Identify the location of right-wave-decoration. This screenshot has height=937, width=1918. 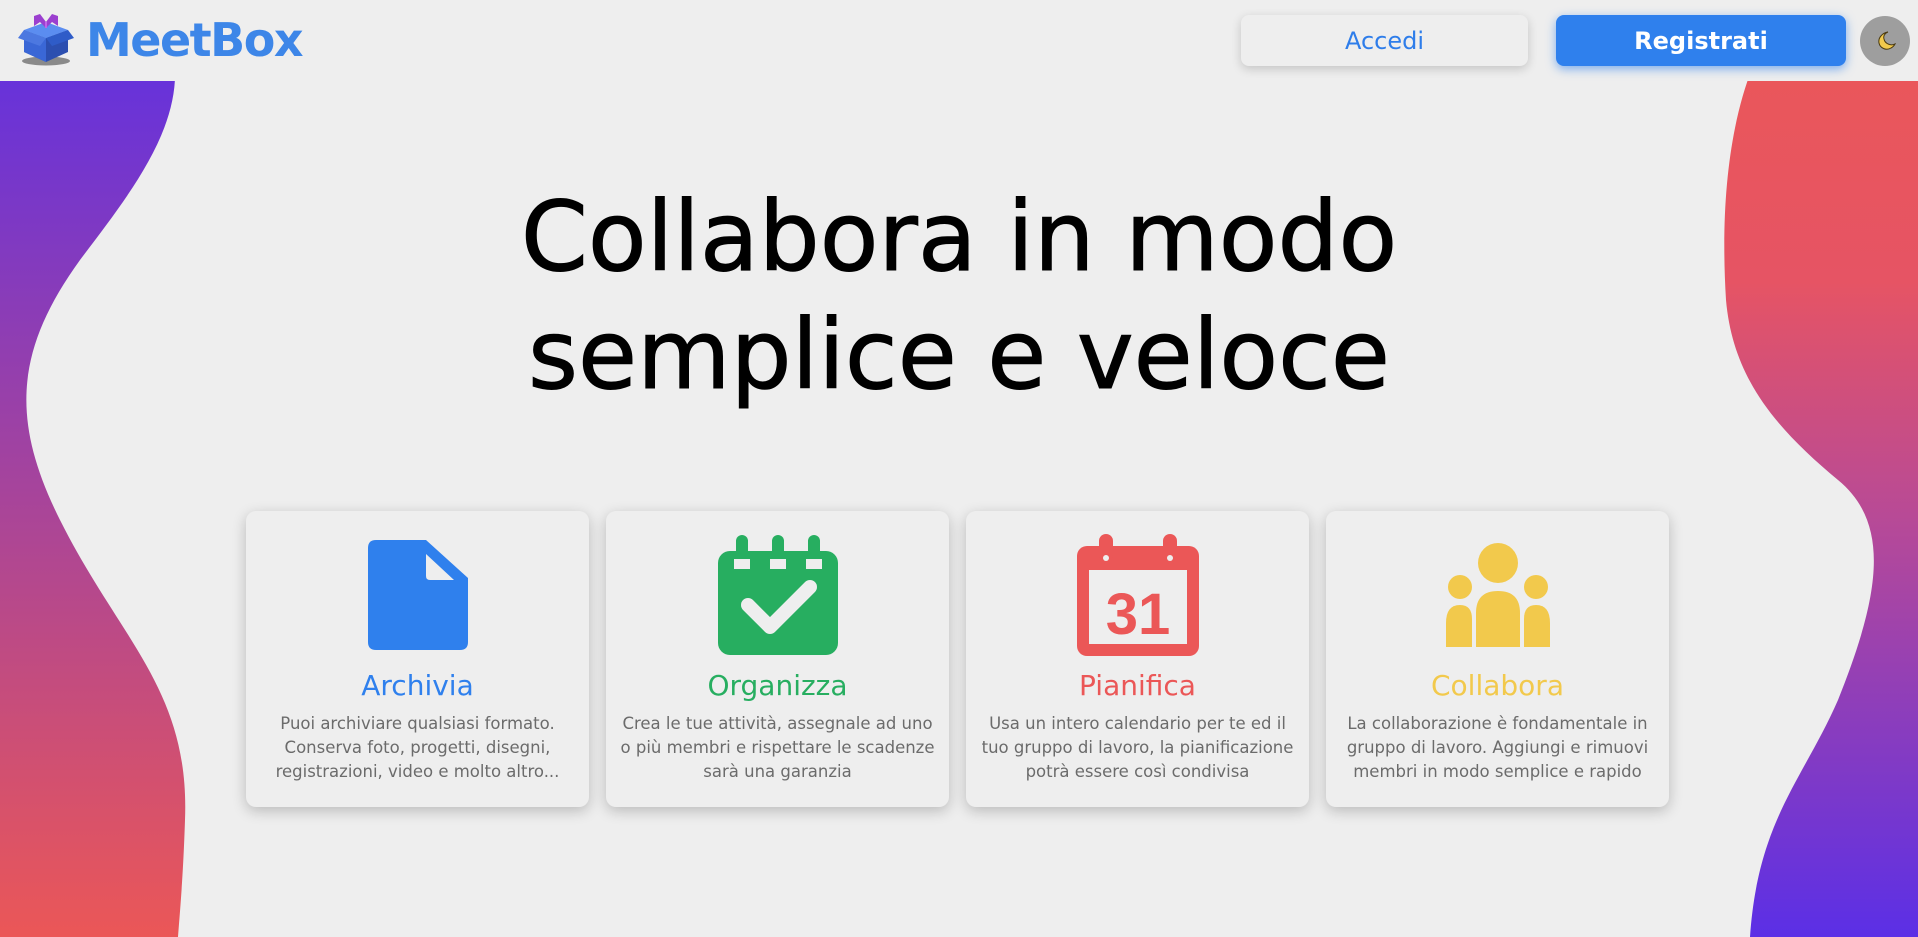
(1821, 468).